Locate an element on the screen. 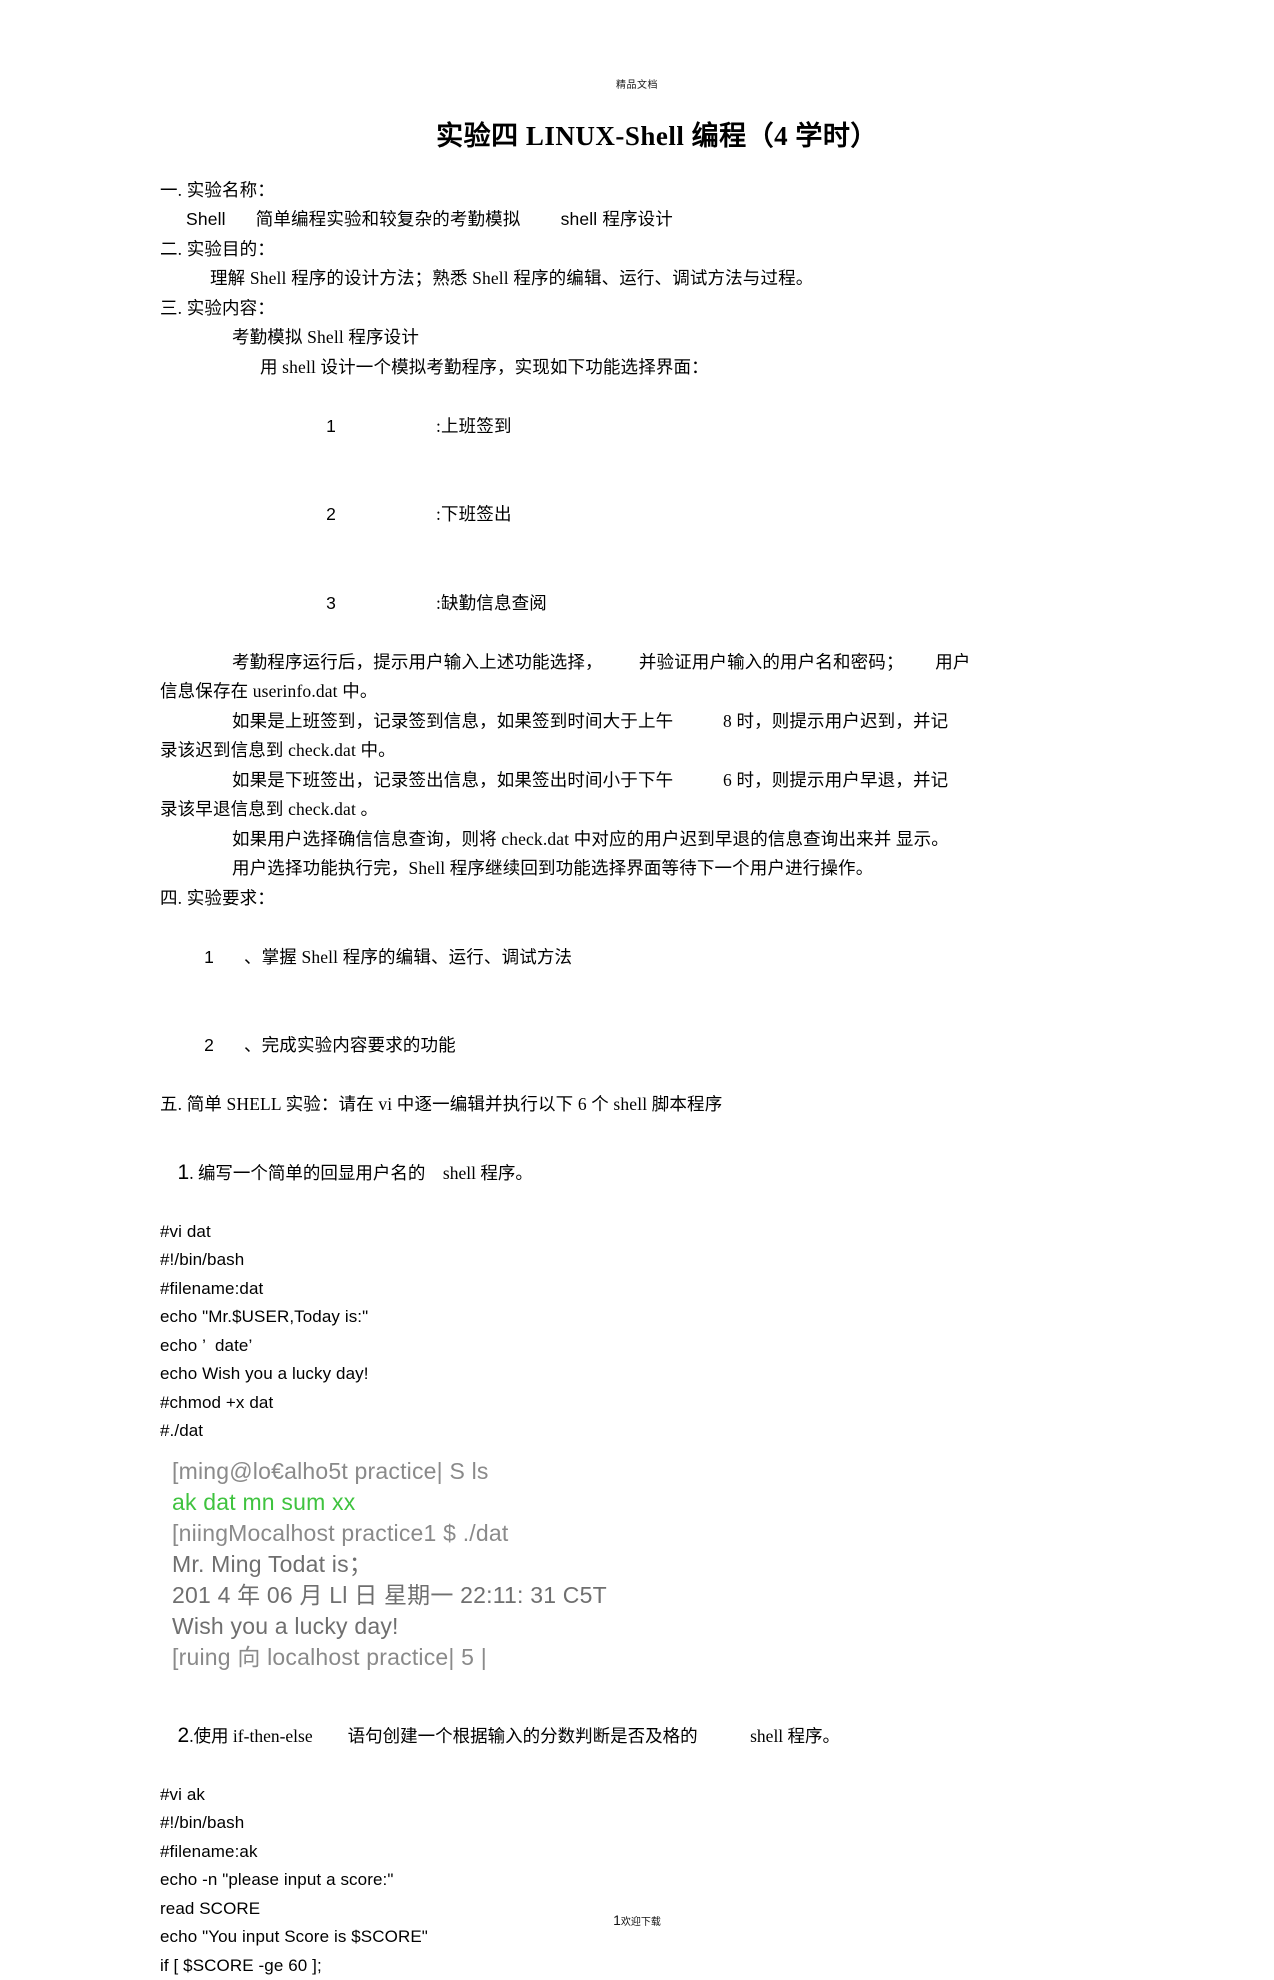 This screenshot has height=1980, width=1274. requirement-item-1-label: 、掌握 Shell 程序的编辑、运行、调试方法 is located at coordinates (408, 956).